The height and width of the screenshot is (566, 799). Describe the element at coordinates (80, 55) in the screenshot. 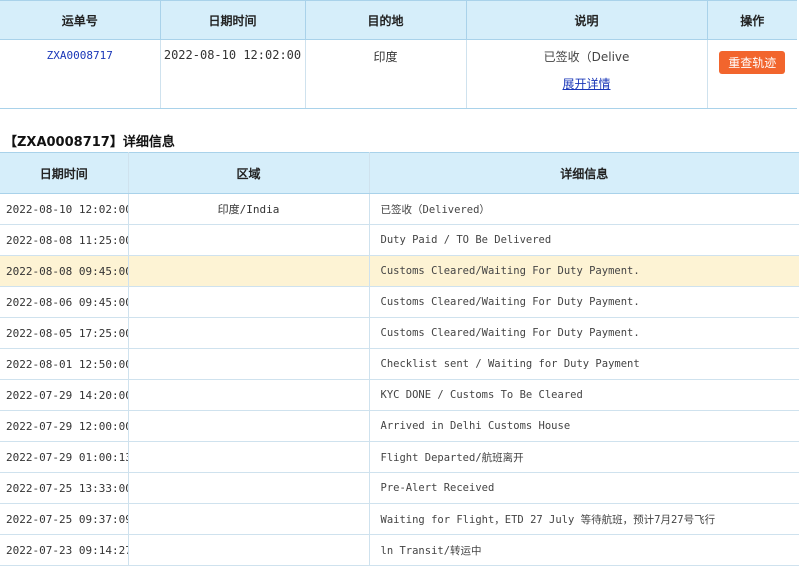

I see `waybill-link: ZXA0008717` at that location.